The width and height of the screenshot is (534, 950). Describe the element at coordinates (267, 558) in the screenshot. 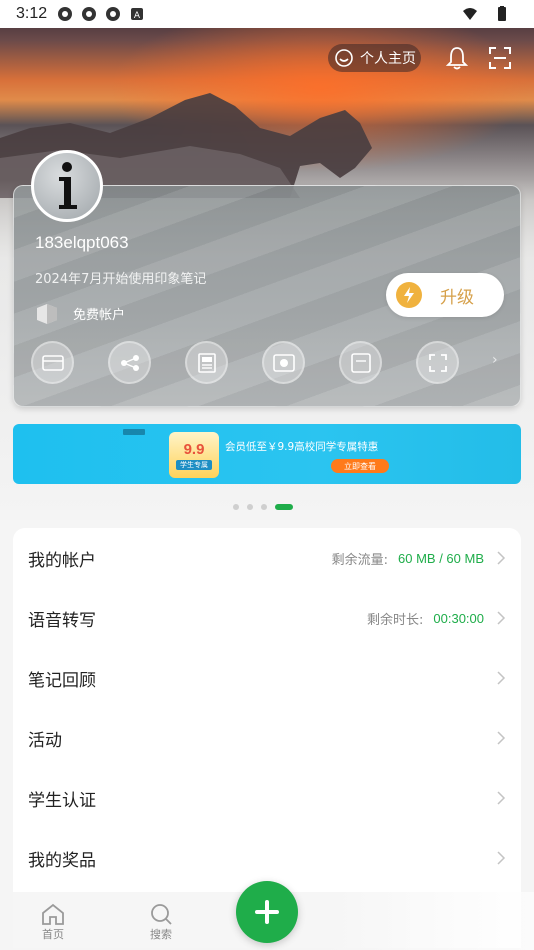

I see `menu-item-my-account: 我的帐户 剩余流量: 60 MB / 60 MB` at that location.